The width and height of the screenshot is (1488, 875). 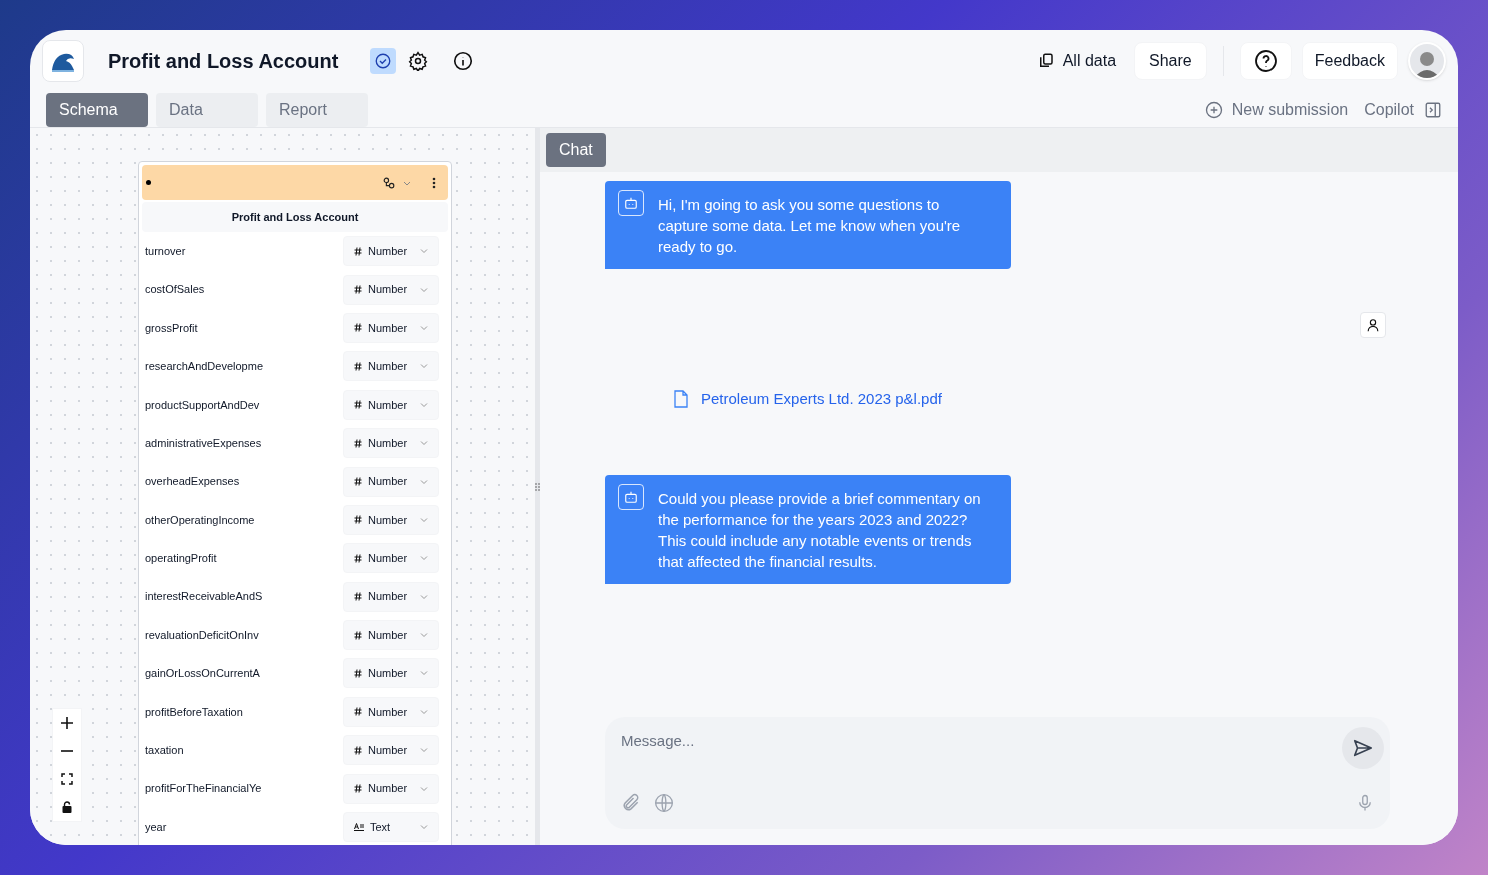 I want to click on field-name: administrativeExpenses, so click(x=203, y=443).